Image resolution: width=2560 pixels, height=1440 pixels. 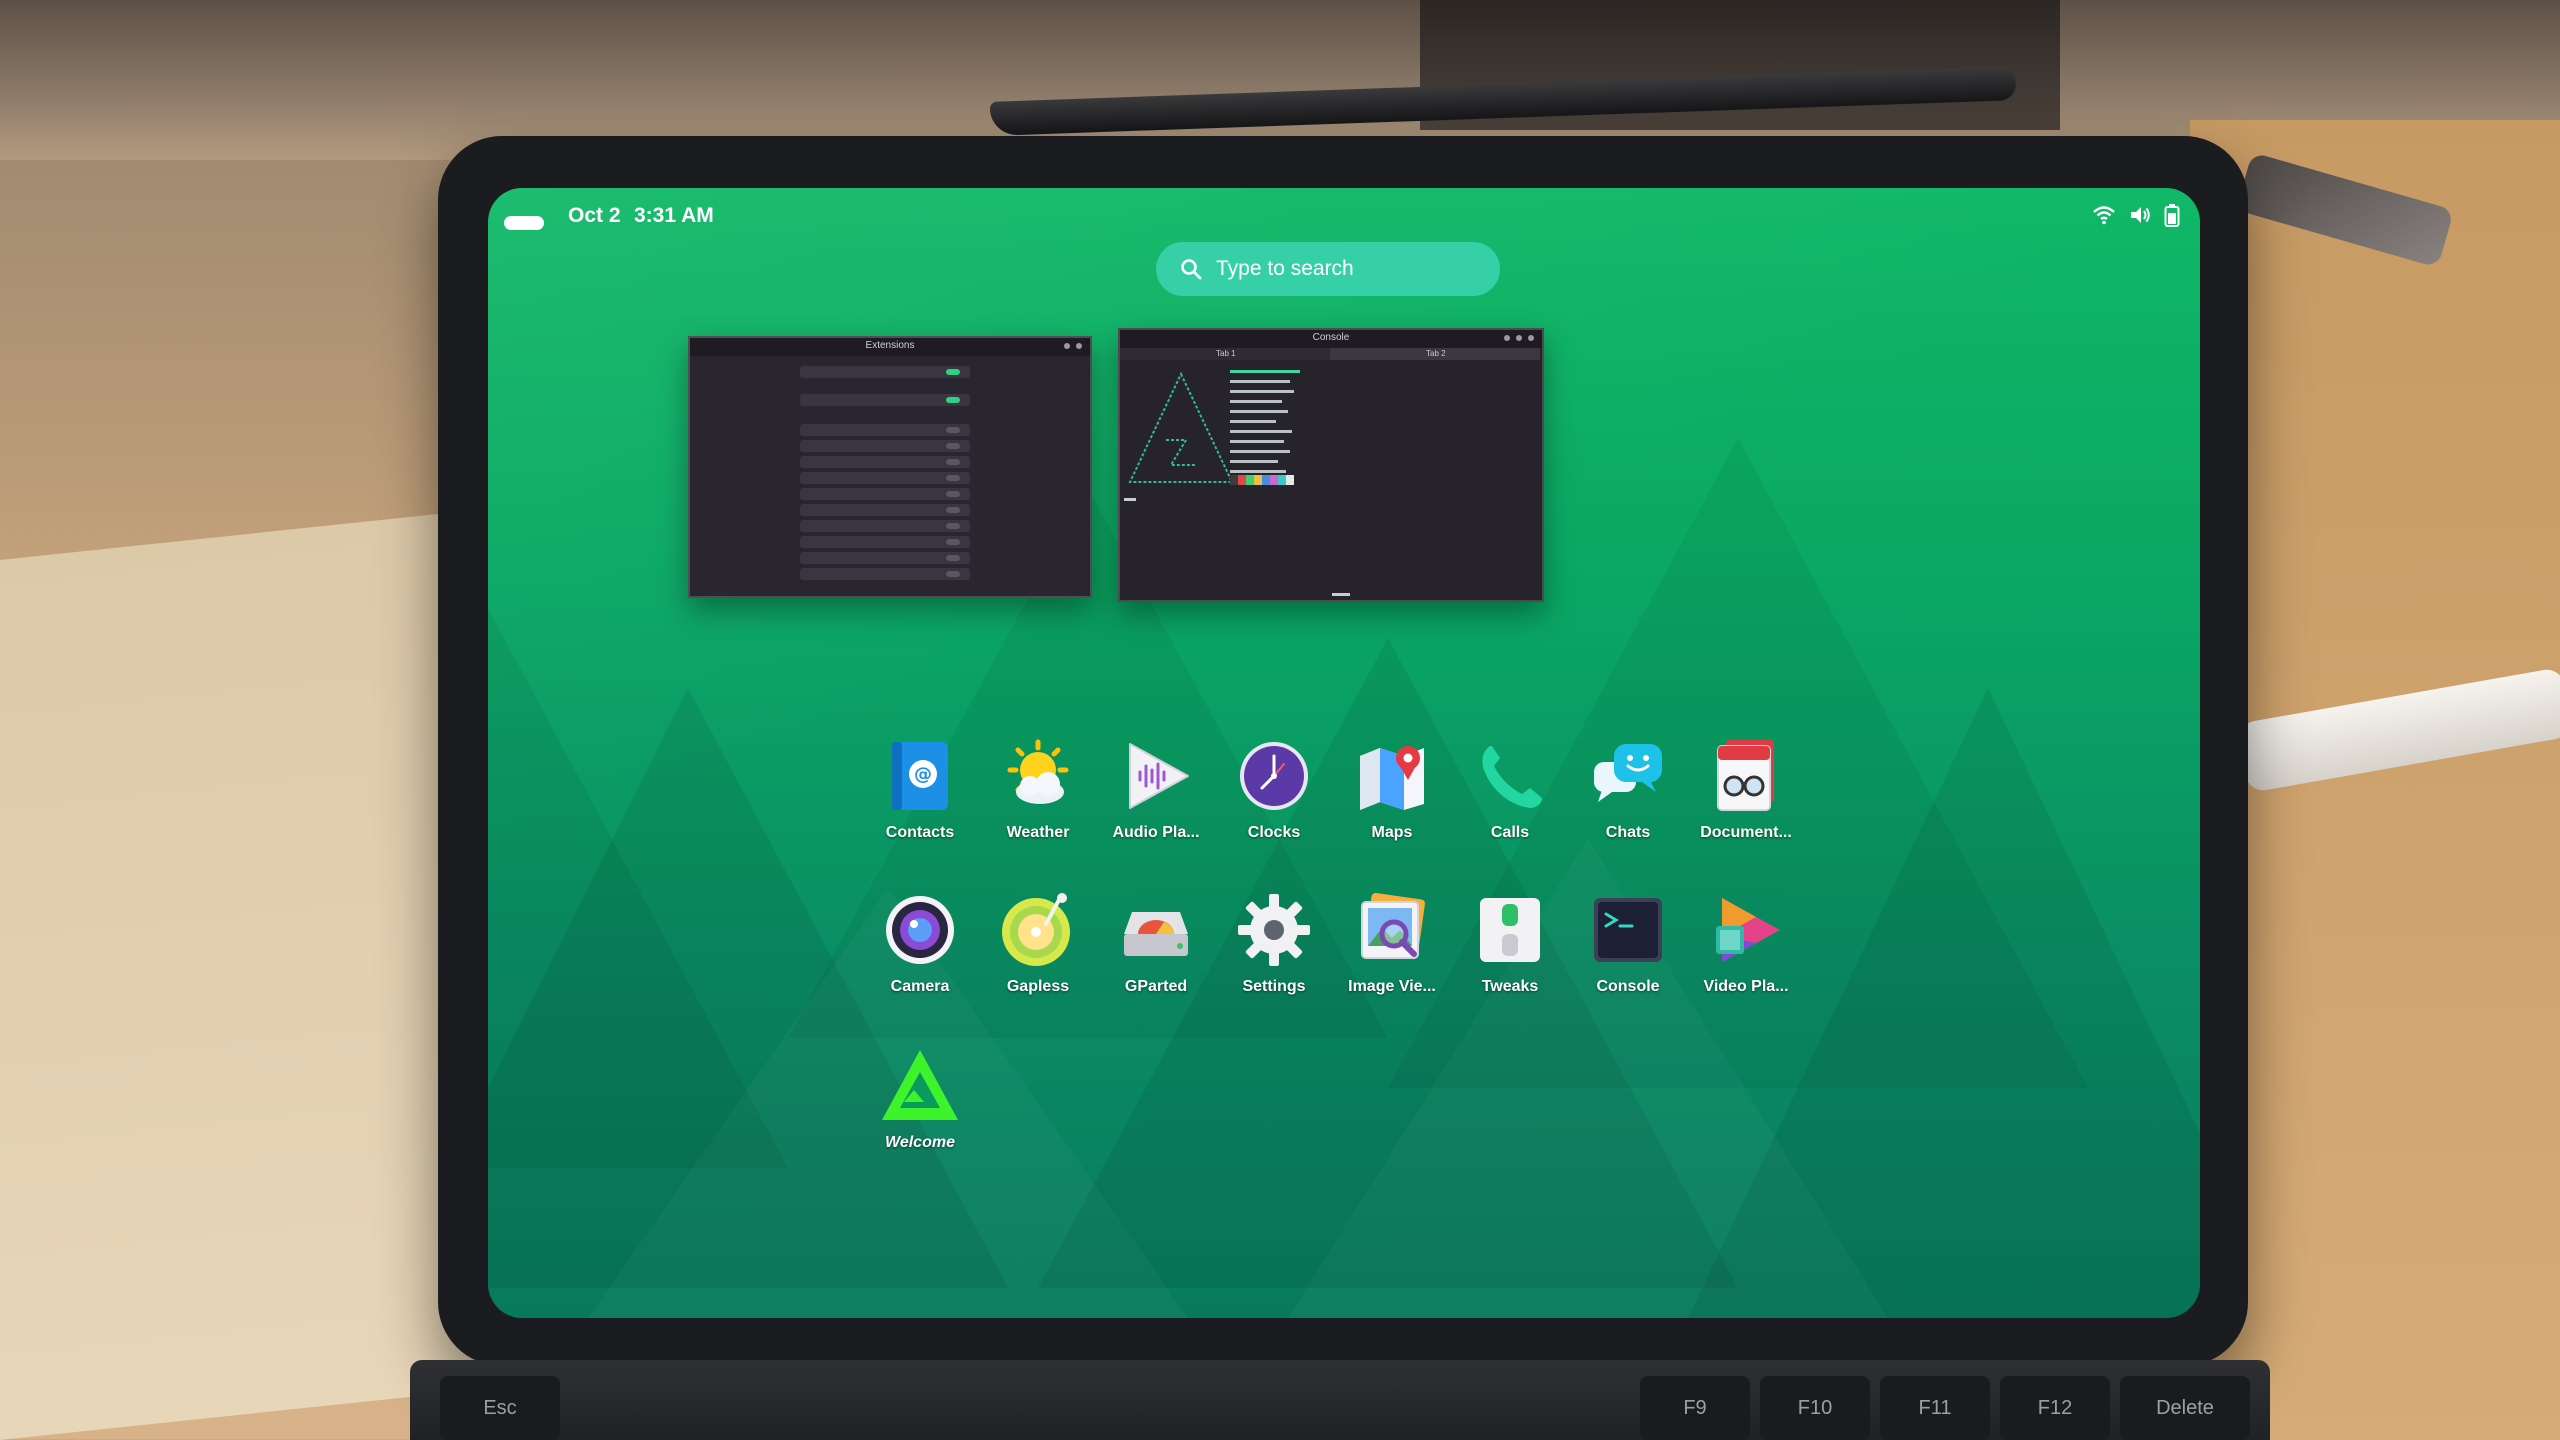 What do you see at coordinates (1285, 268) in the screenshot?
I see `search-placeholder: Type to search` at bounding box center [1285, 268].